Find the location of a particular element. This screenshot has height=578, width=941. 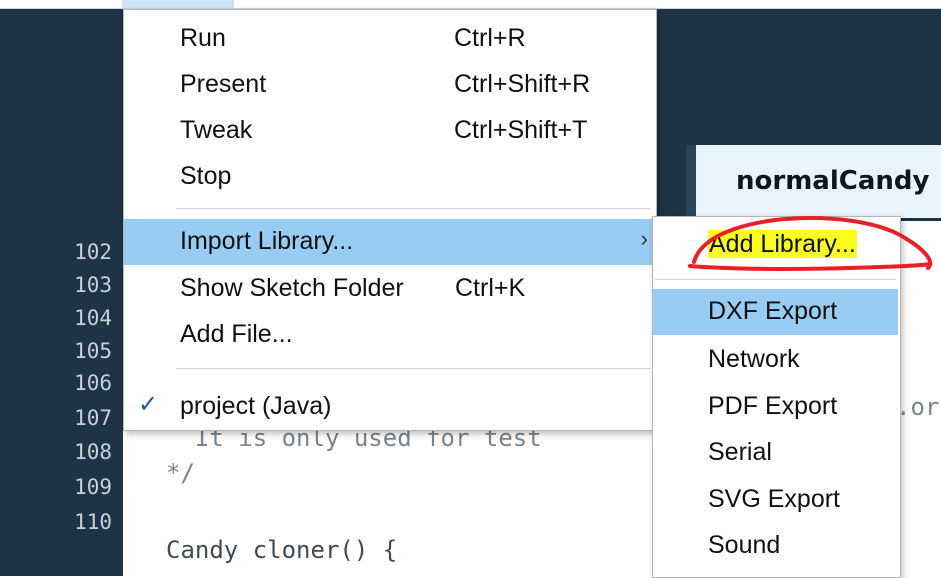

line-number: 102 is located at coordinates (93, 252).